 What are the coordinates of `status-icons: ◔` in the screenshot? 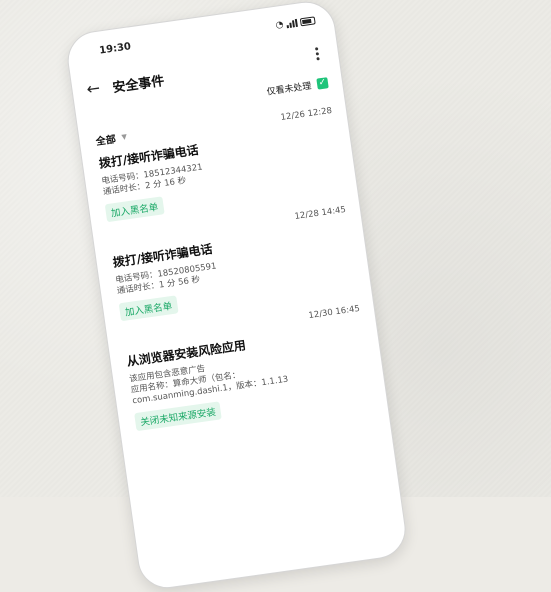 It's located at (295, 23).